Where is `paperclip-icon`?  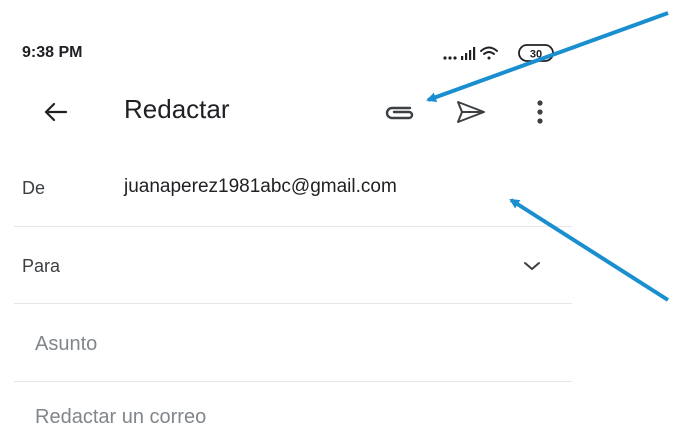 paperclip-icon is located at coordinates (399, 113).